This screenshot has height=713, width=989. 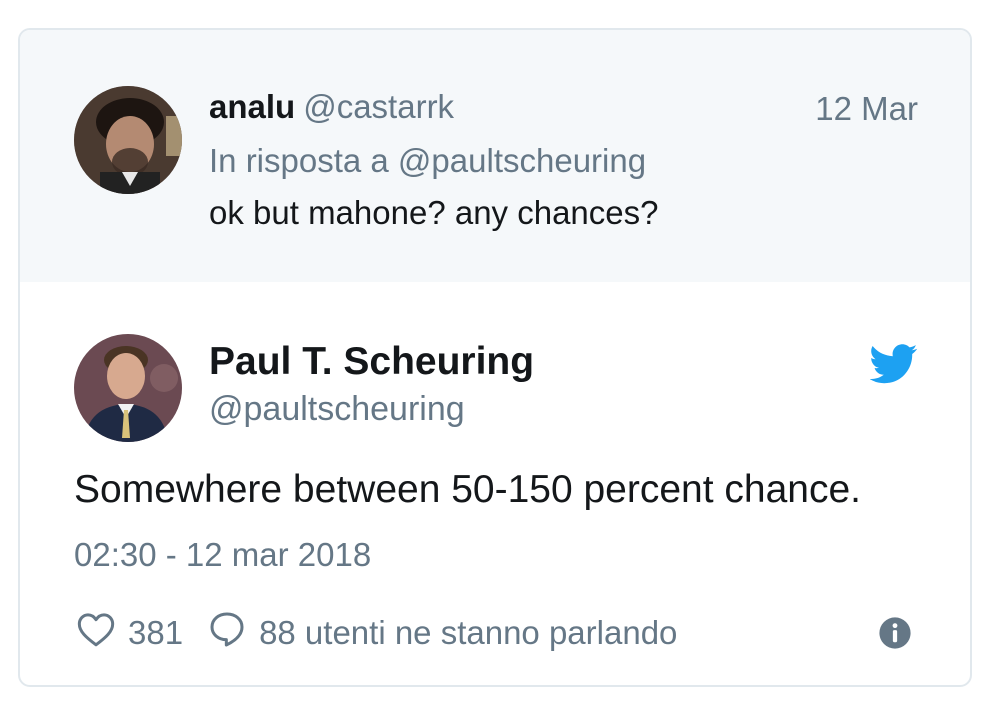 I want to click on parent-date: 12 Mar, so click(x=866, y=109).